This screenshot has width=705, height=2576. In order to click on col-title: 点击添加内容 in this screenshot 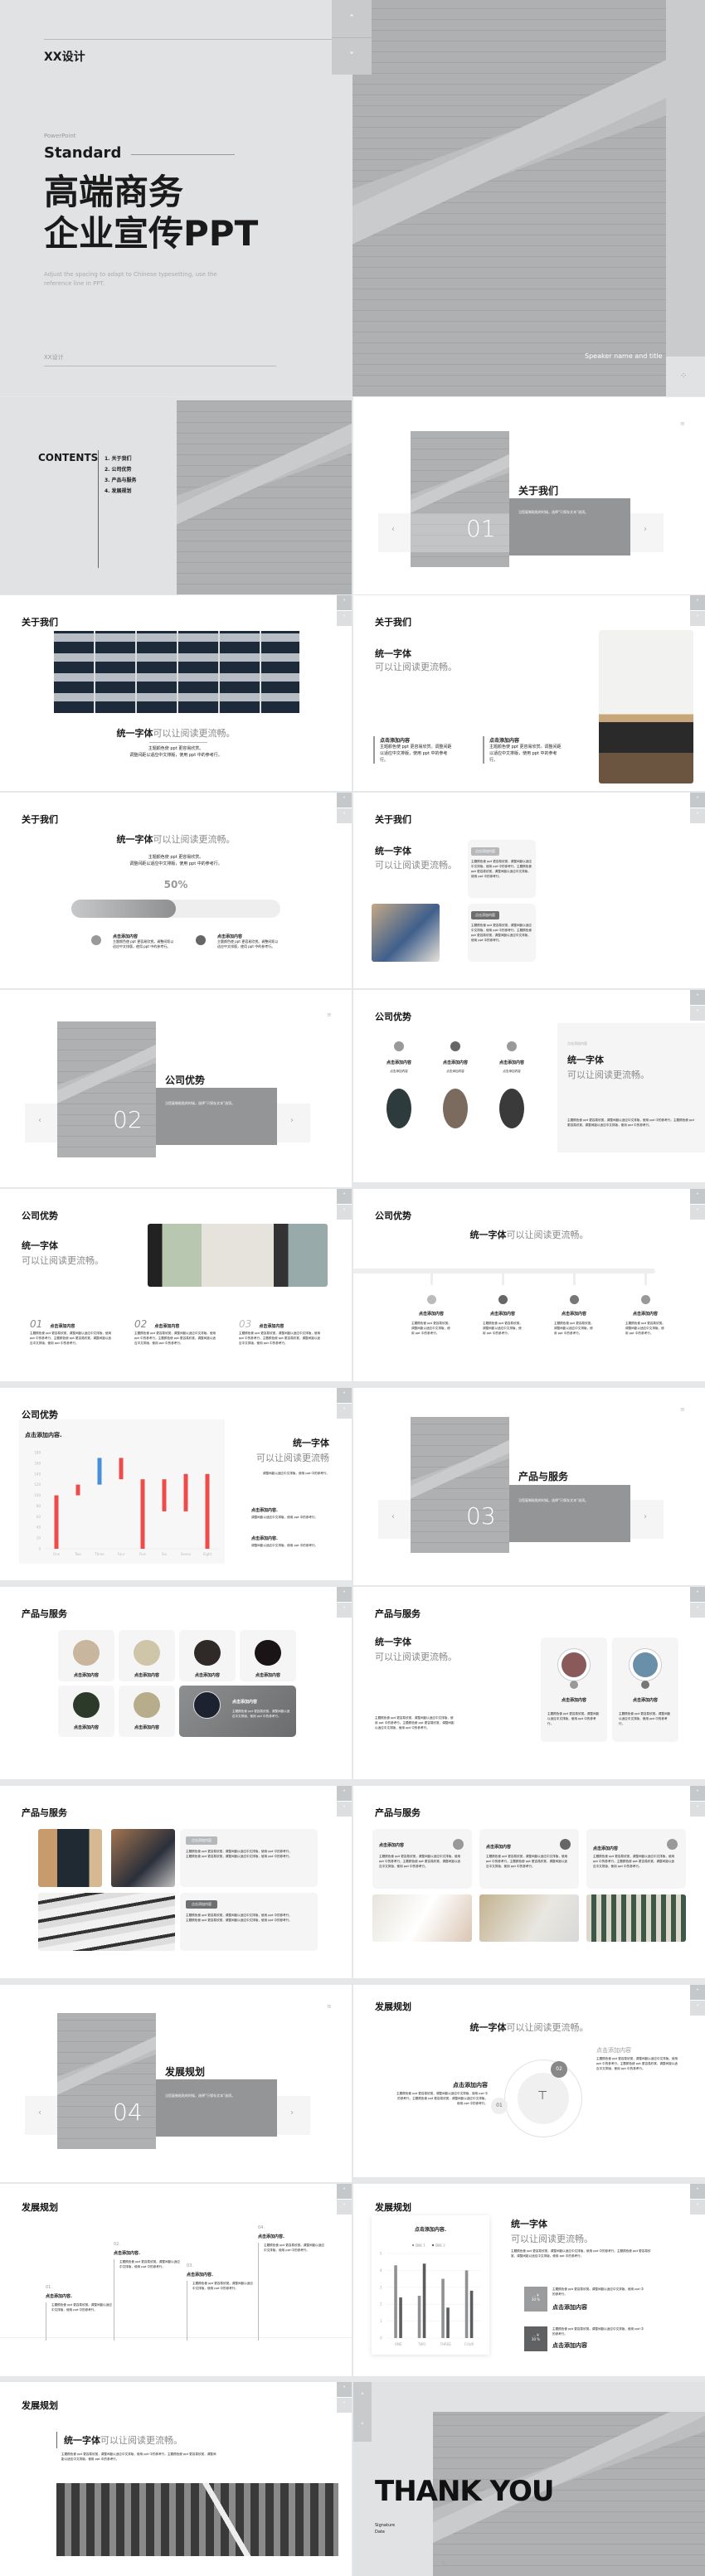, I will do `click(511, 1062)`.